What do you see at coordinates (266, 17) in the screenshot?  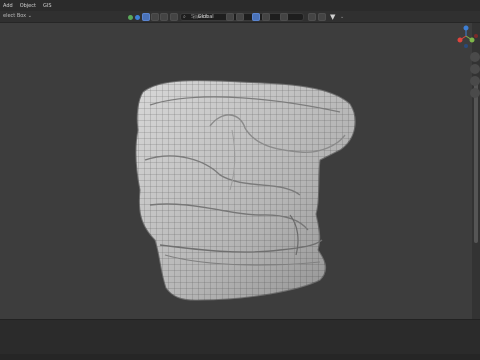 I see `falloff-button` at bounding box center [266, 17].